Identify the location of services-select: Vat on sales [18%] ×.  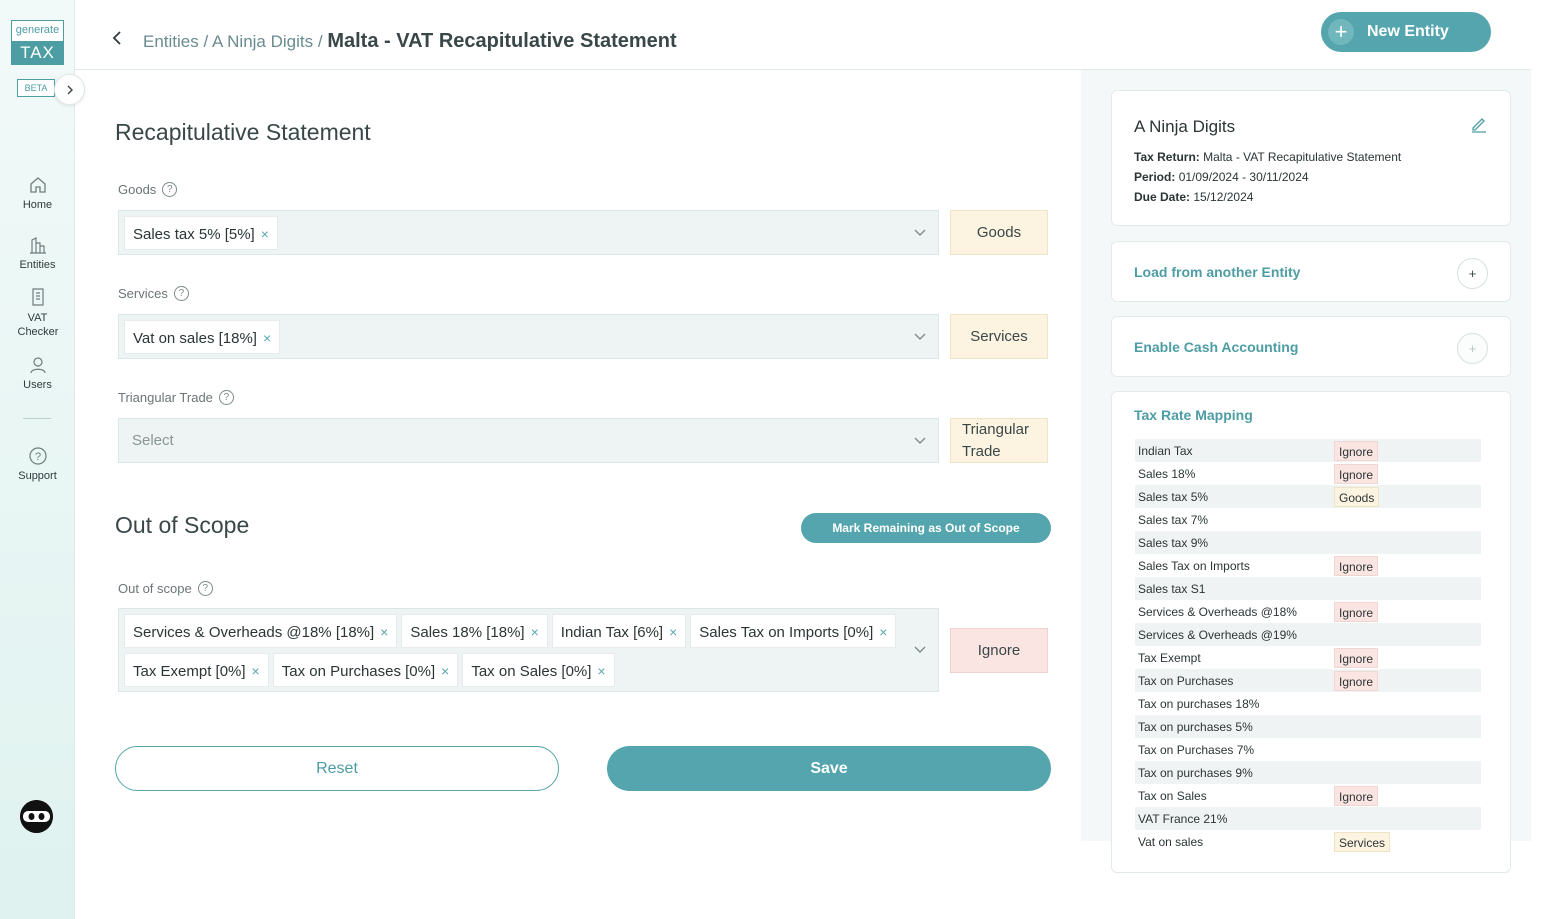
(528, 336).